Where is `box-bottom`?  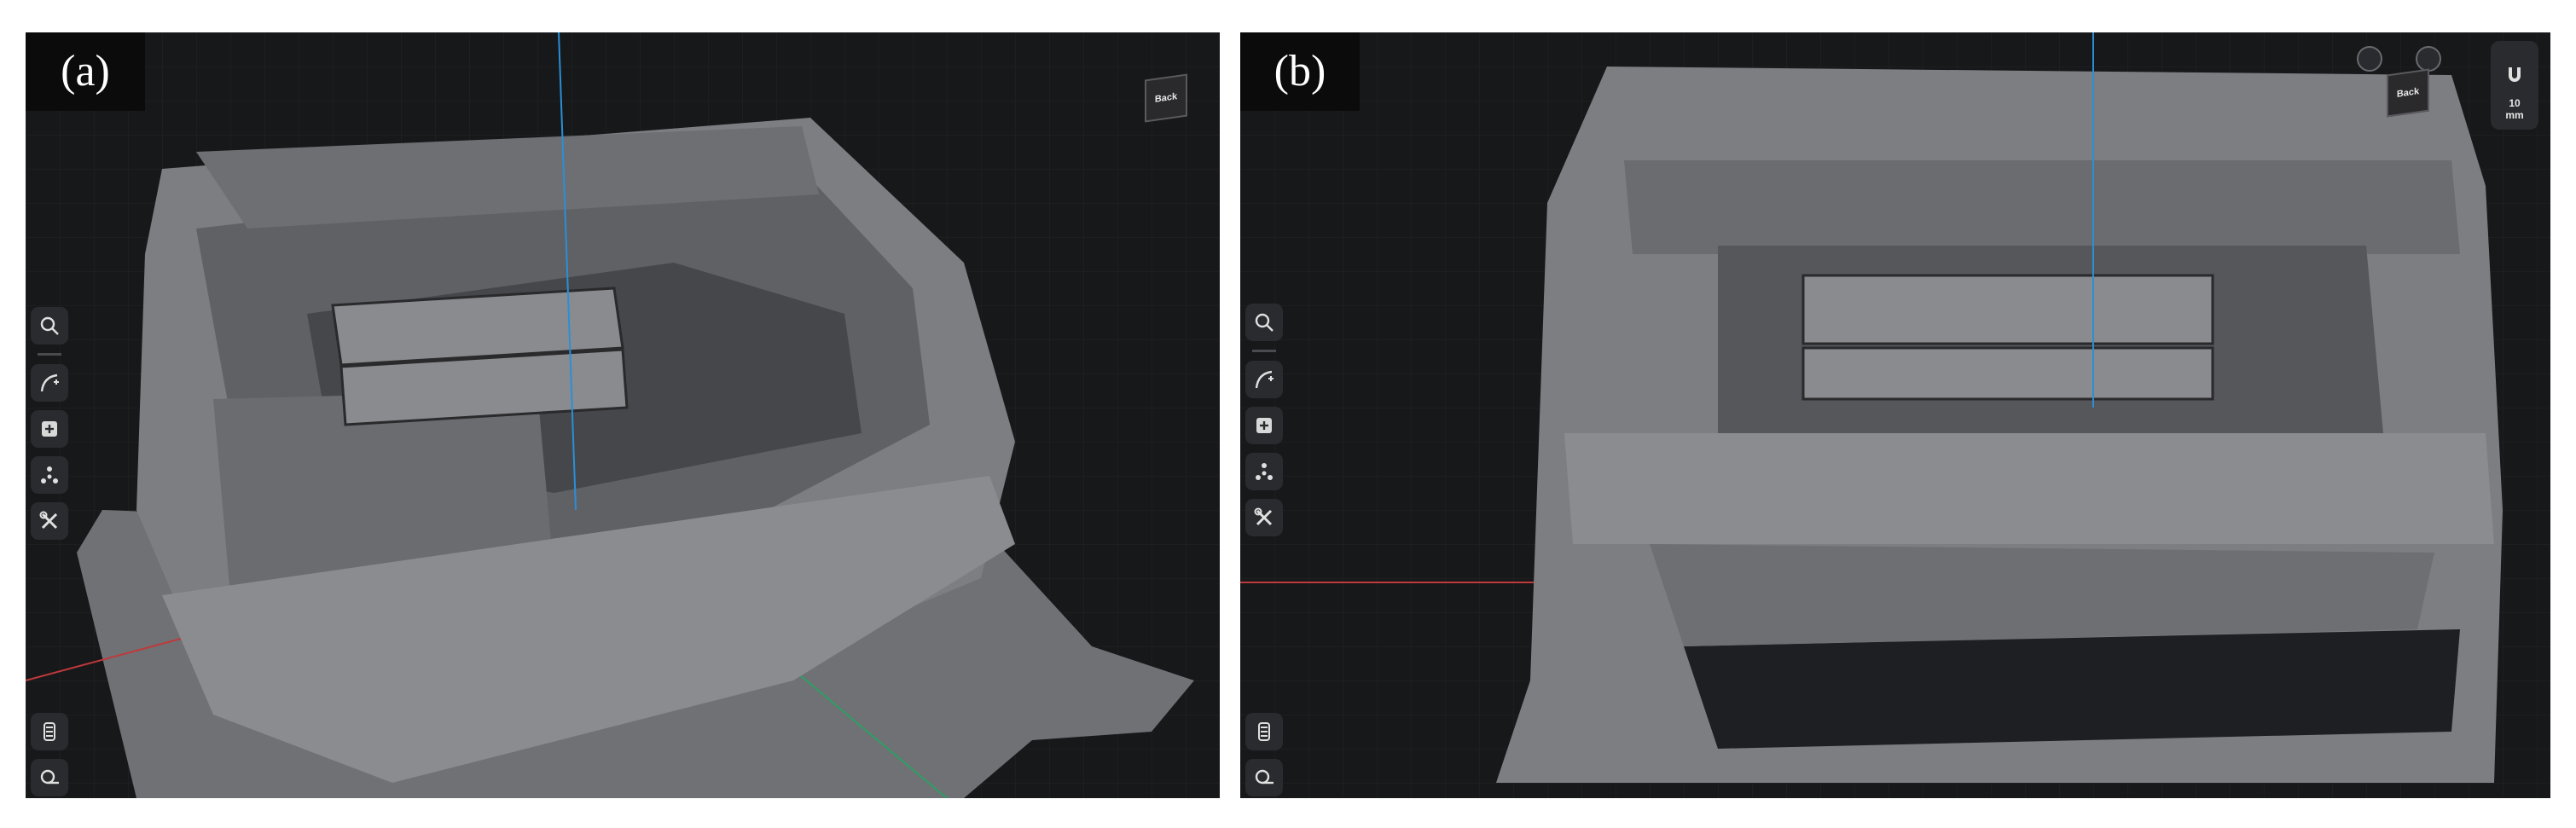 box-bottom is located at coordinates (2007, 374).